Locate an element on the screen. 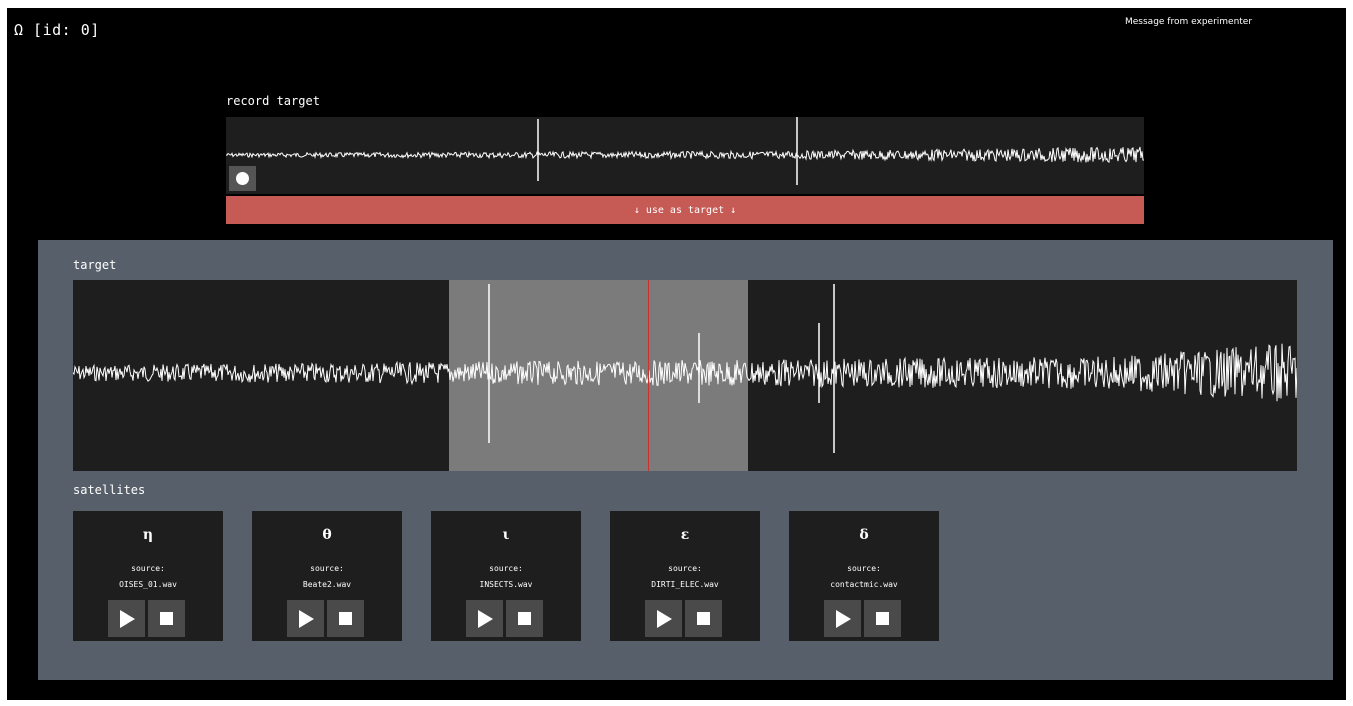 The image size is (1353, 706). experimenter-message: Message from experimenter is located at coordinates (1189, 22).